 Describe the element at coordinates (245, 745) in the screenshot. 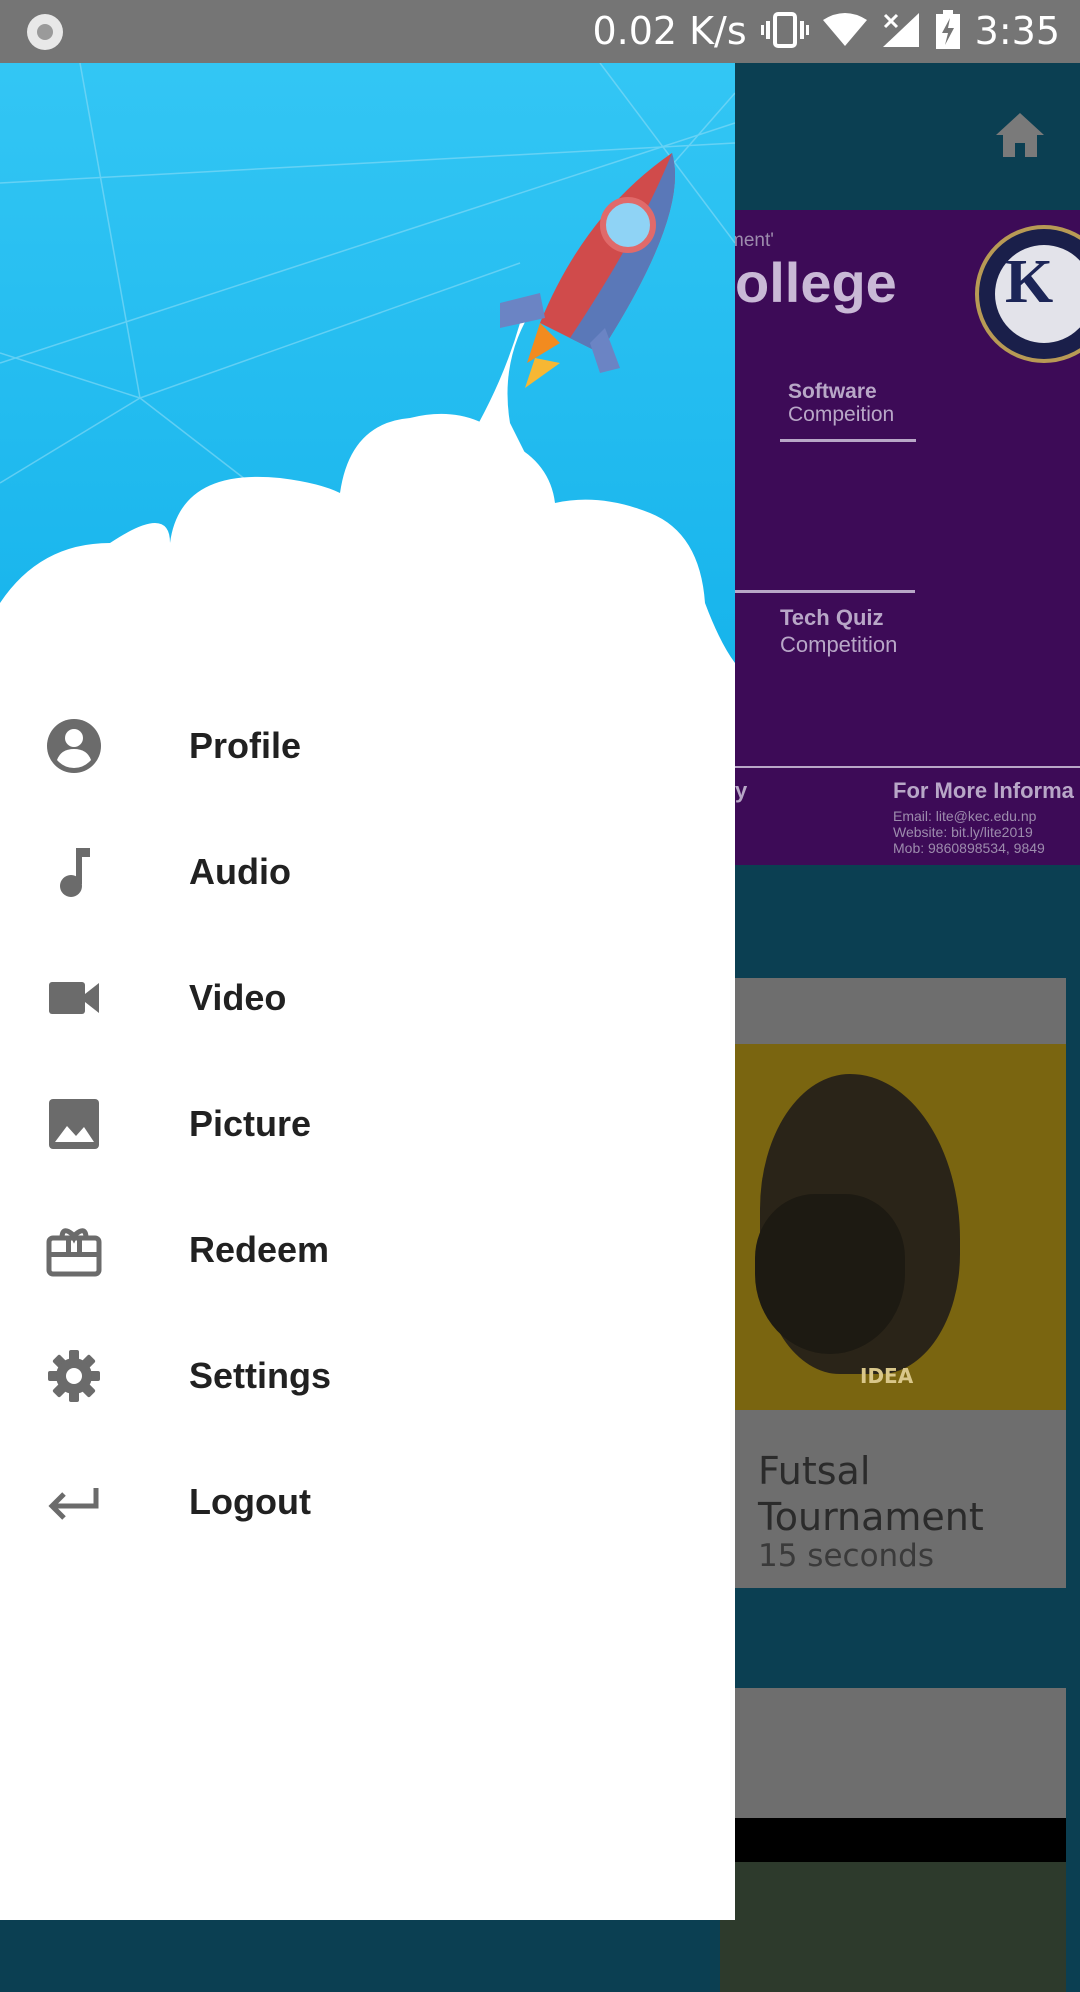

I see `menu-label-profile: Profile` at that location.